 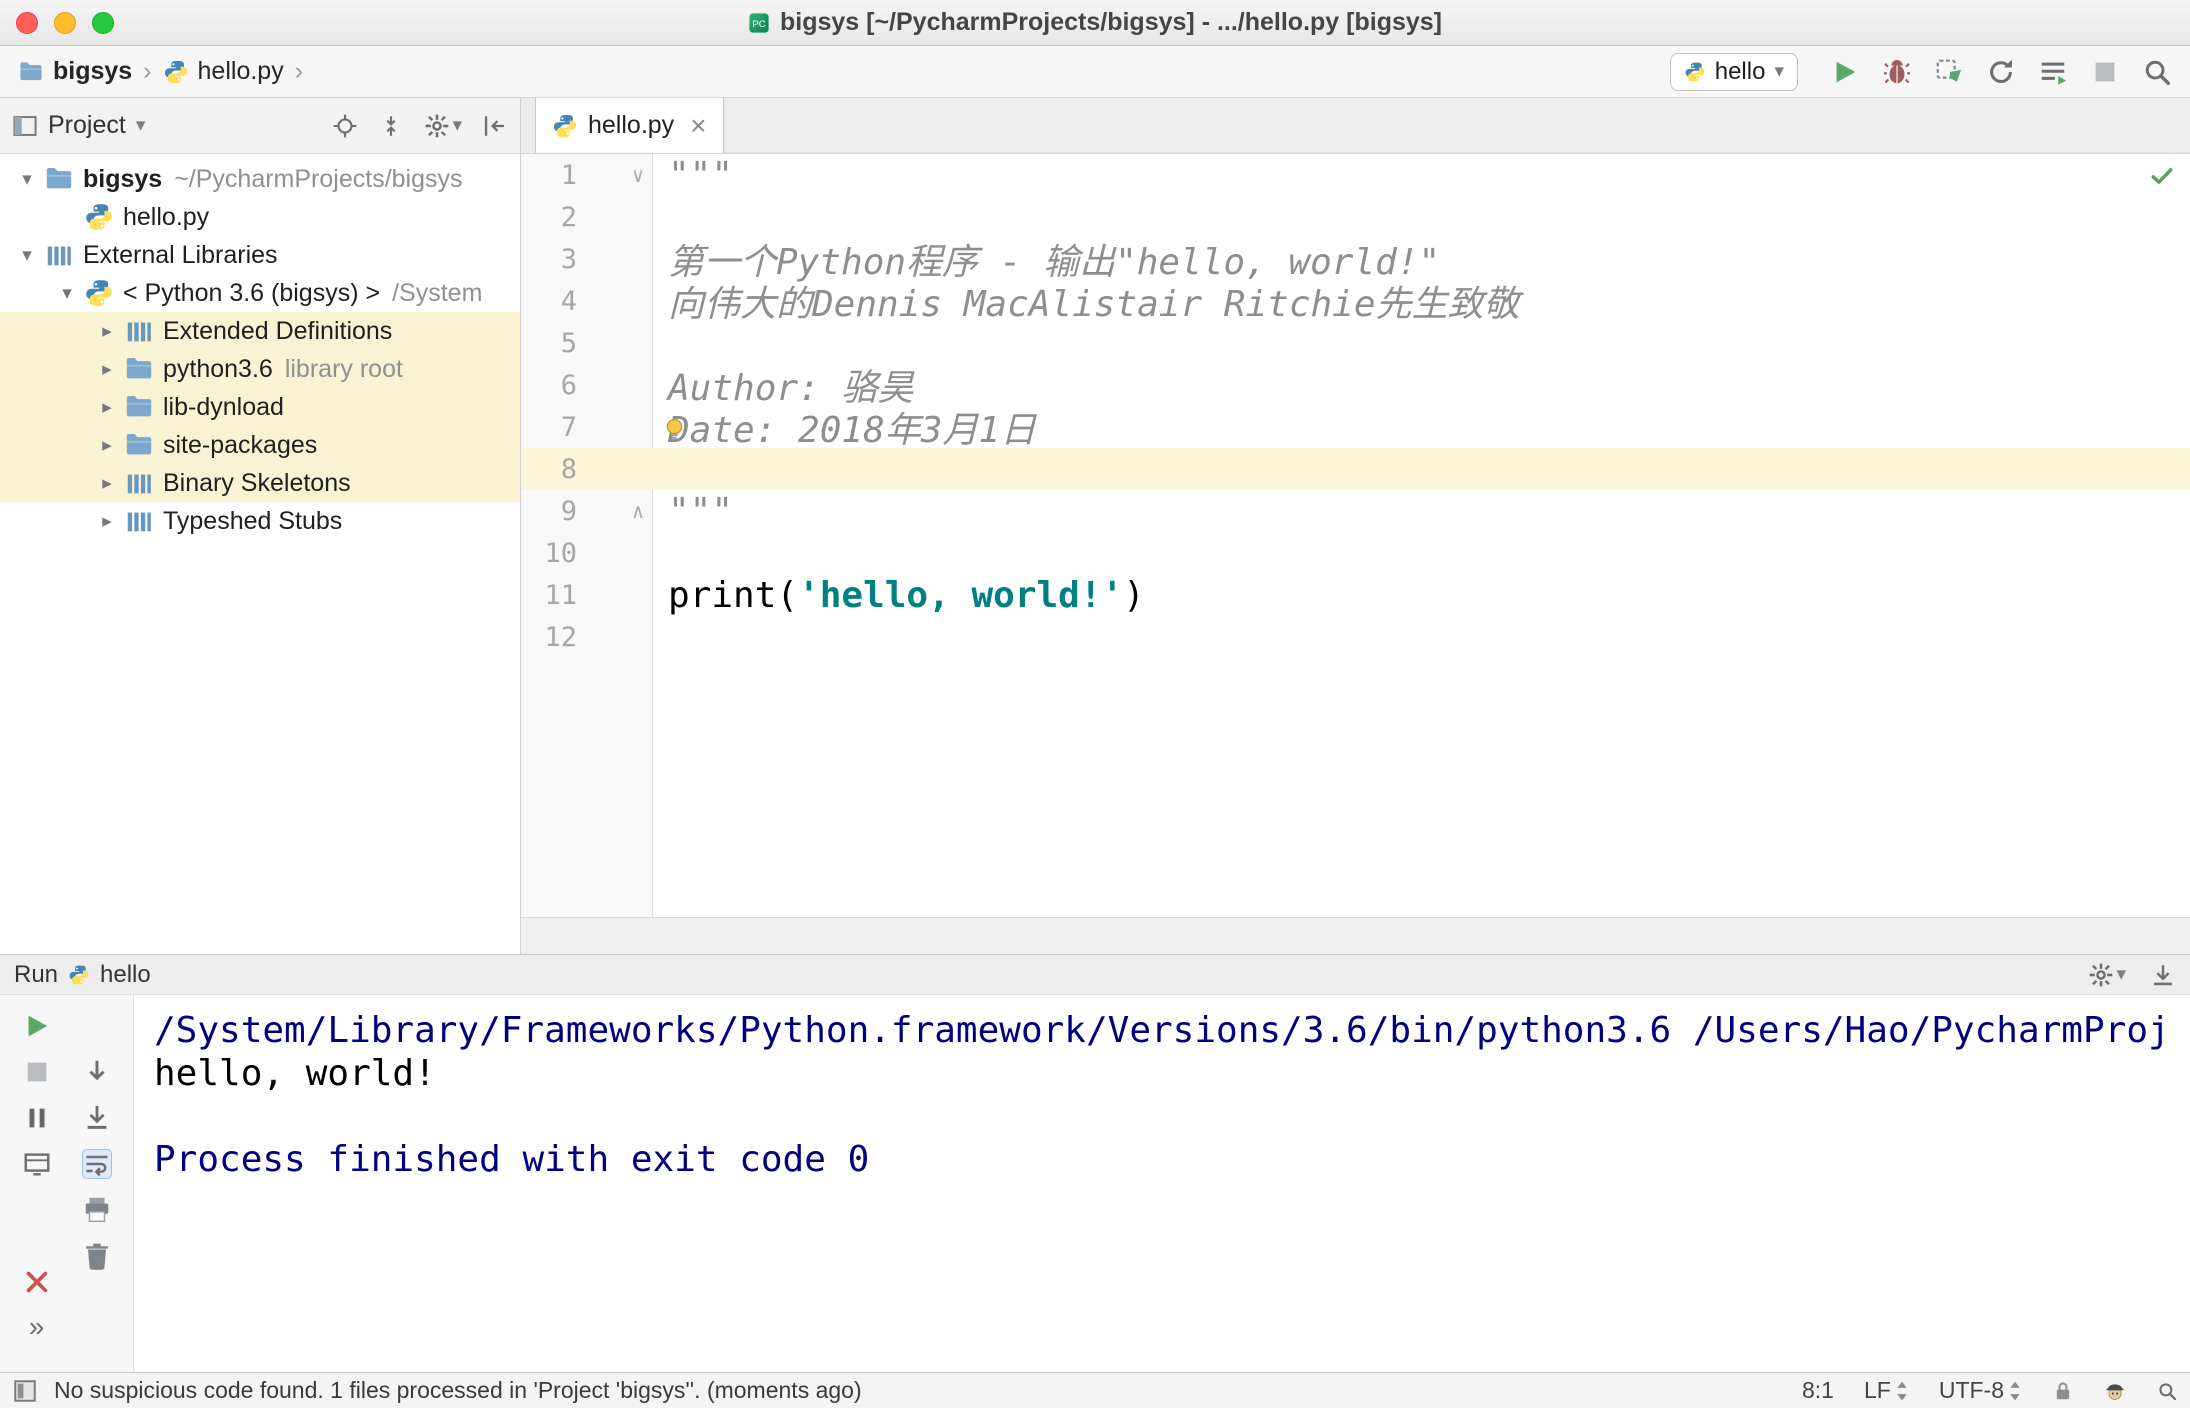 I want to click on profiler-button, so click(x=2001, y=72).